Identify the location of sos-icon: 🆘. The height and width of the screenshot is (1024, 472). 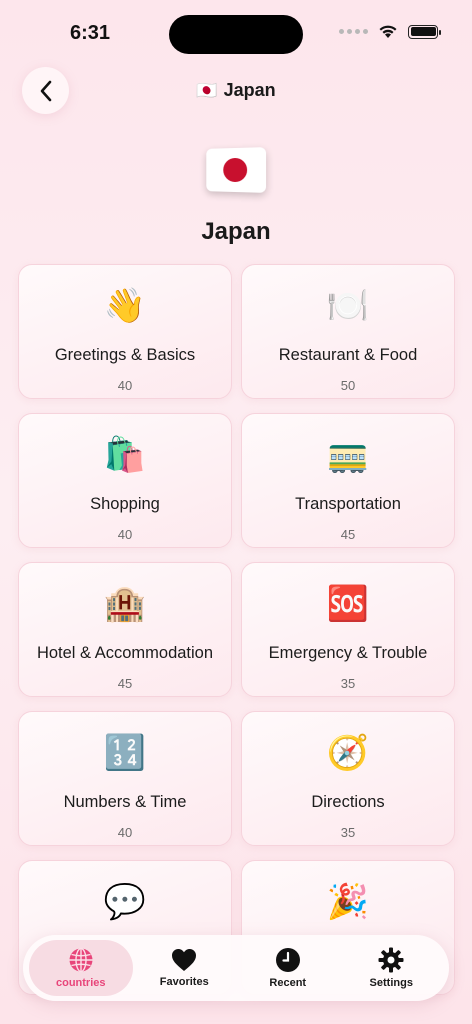
(348, 604).